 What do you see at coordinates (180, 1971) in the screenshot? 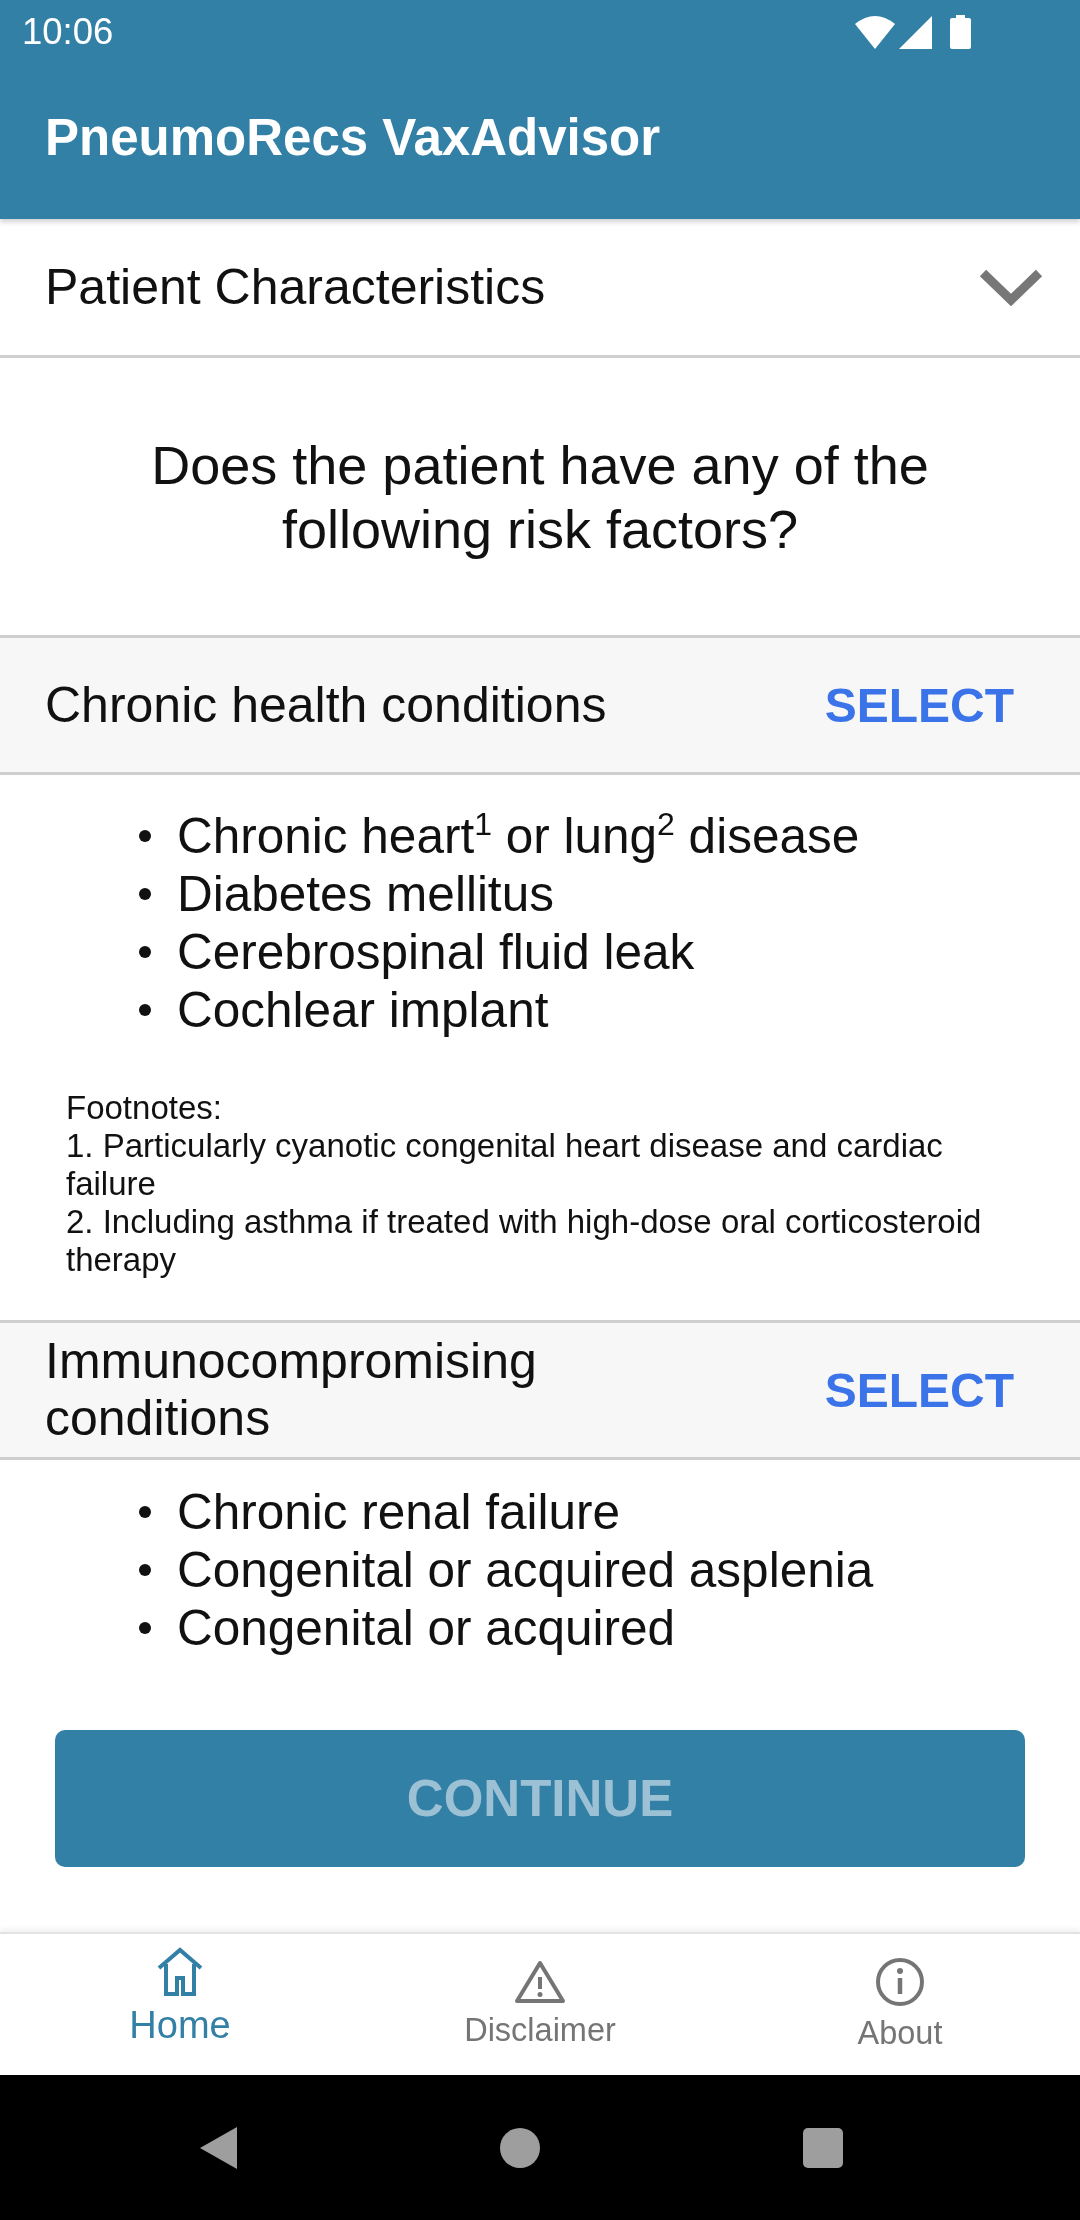
I see `home-icon` at bounding box center [180, 1971].